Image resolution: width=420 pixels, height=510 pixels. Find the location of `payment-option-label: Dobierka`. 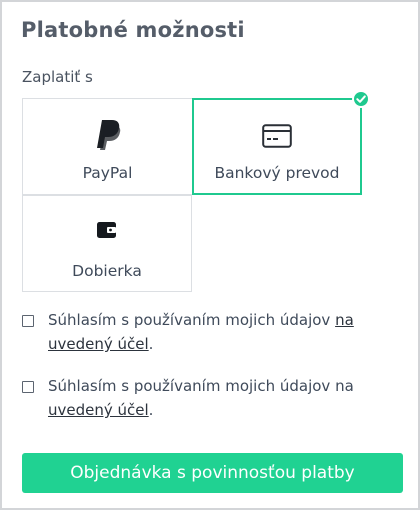

payment-option-label: Dobierka is located at coordinates (107, 271).